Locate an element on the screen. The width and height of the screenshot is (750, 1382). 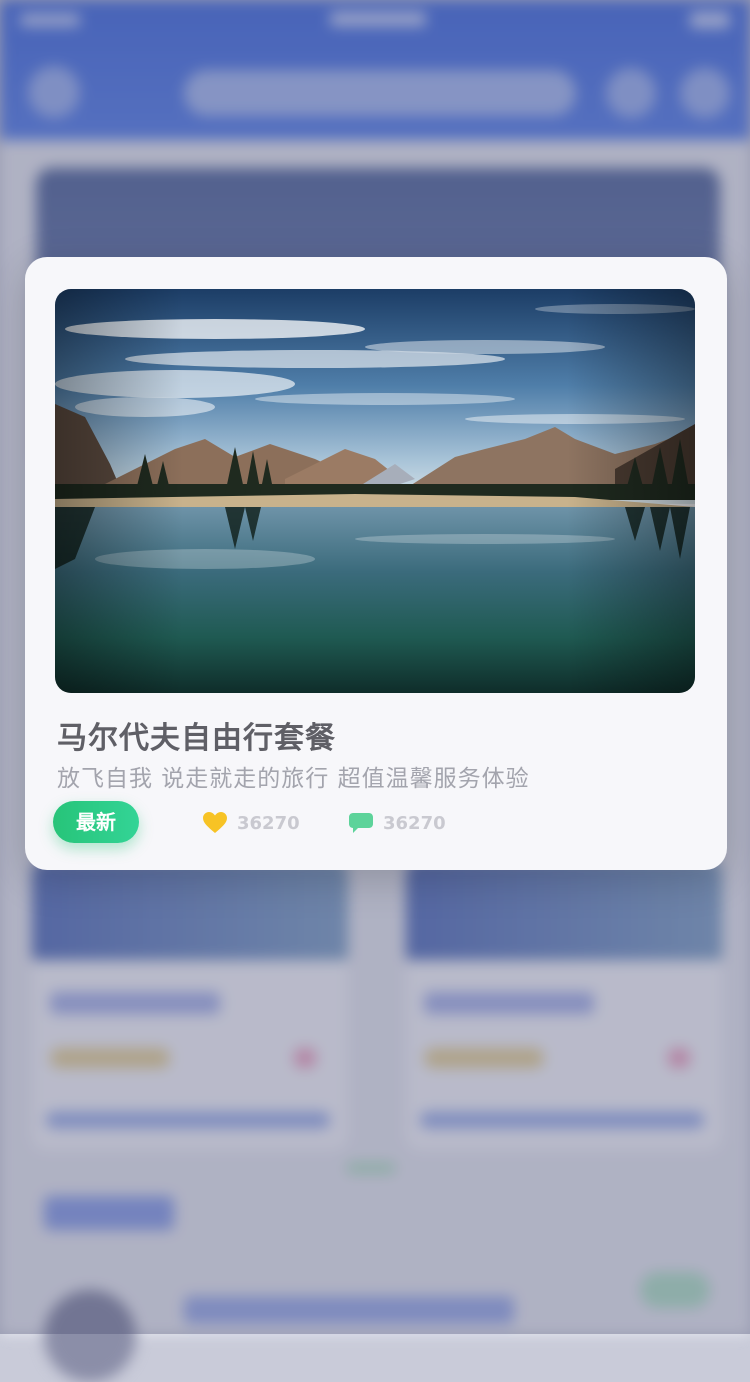
new-badge: 最新 is located at coordinates (96, 822).